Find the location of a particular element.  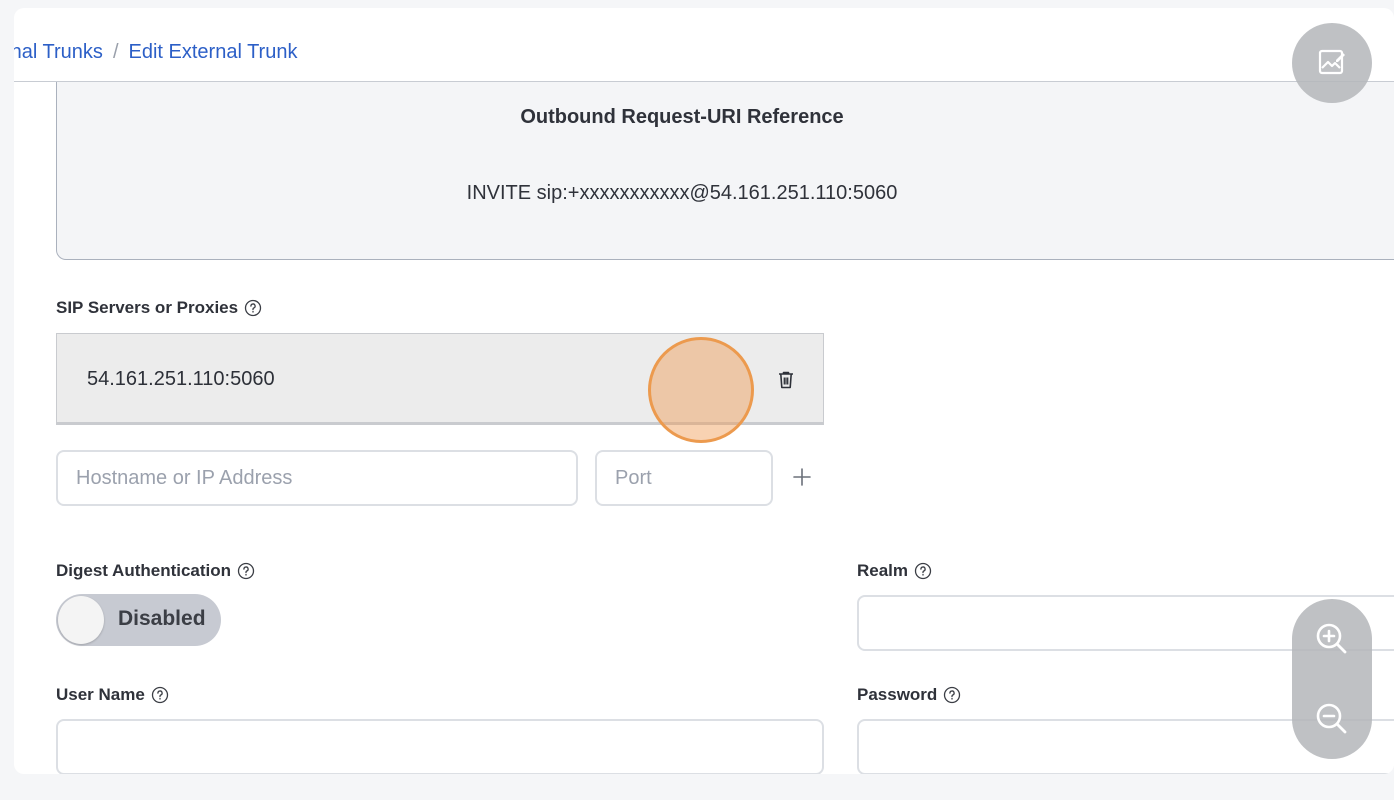

sip-server-address: 54.161.251.110:5060 is located at coordinates (181, 379).